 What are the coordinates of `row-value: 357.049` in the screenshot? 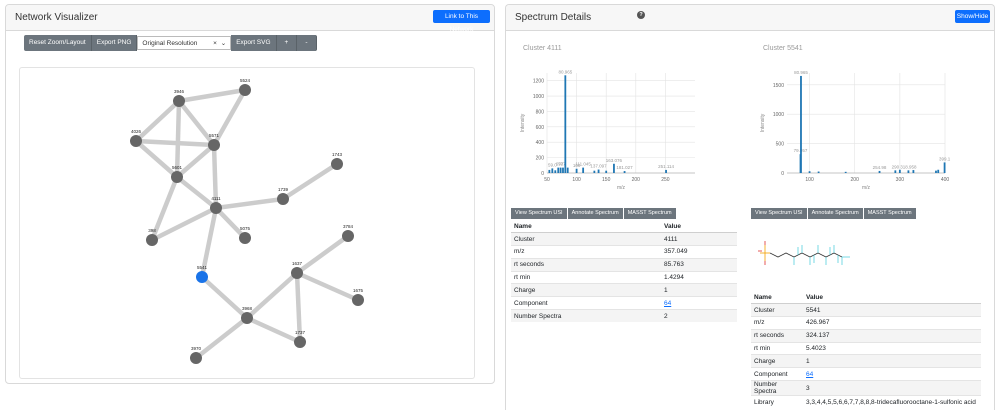 It's located at (699, 252).